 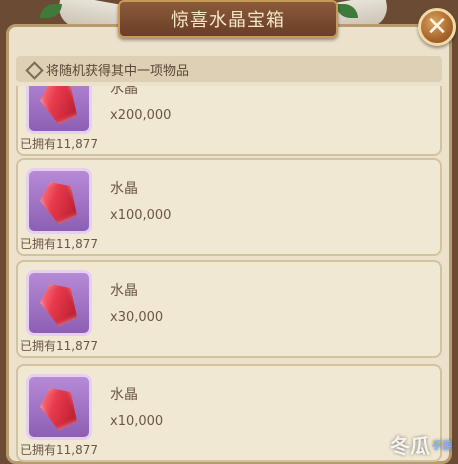 What do you see at coordinates (51, 11) in the screenshot?
I see `leaf-decoration-left` at bounding box center [51, 11].